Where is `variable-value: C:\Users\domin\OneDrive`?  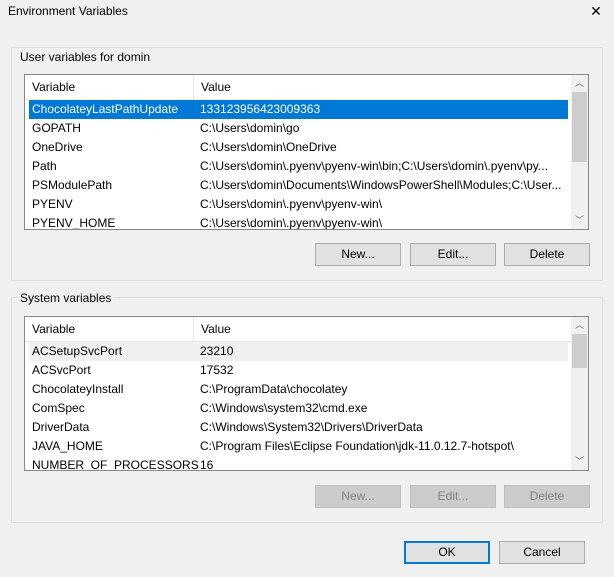
variable-value: C:\Users\domin\OneDrive is located at coordinates (268, 147).